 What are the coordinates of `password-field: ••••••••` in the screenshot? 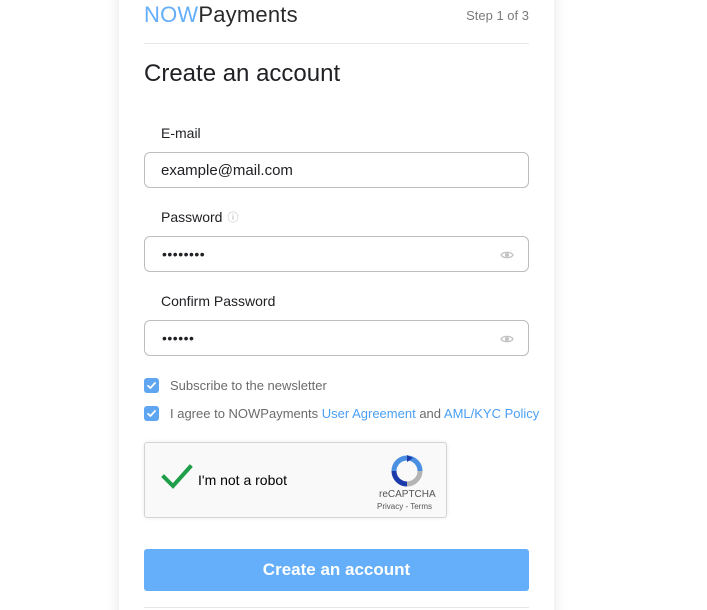 It's located at (336, 254).